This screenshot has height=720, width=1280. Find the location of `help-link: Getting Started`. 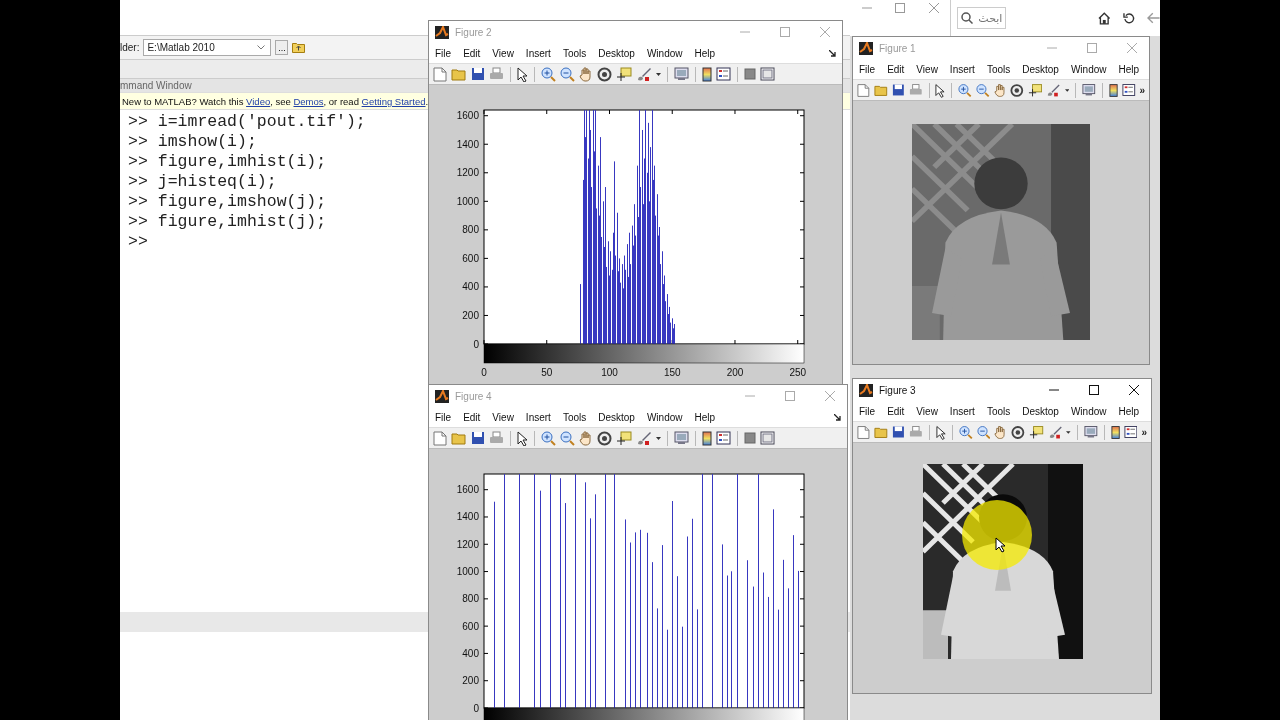

help-link: Getting Started is located at coordinates (393, 101).